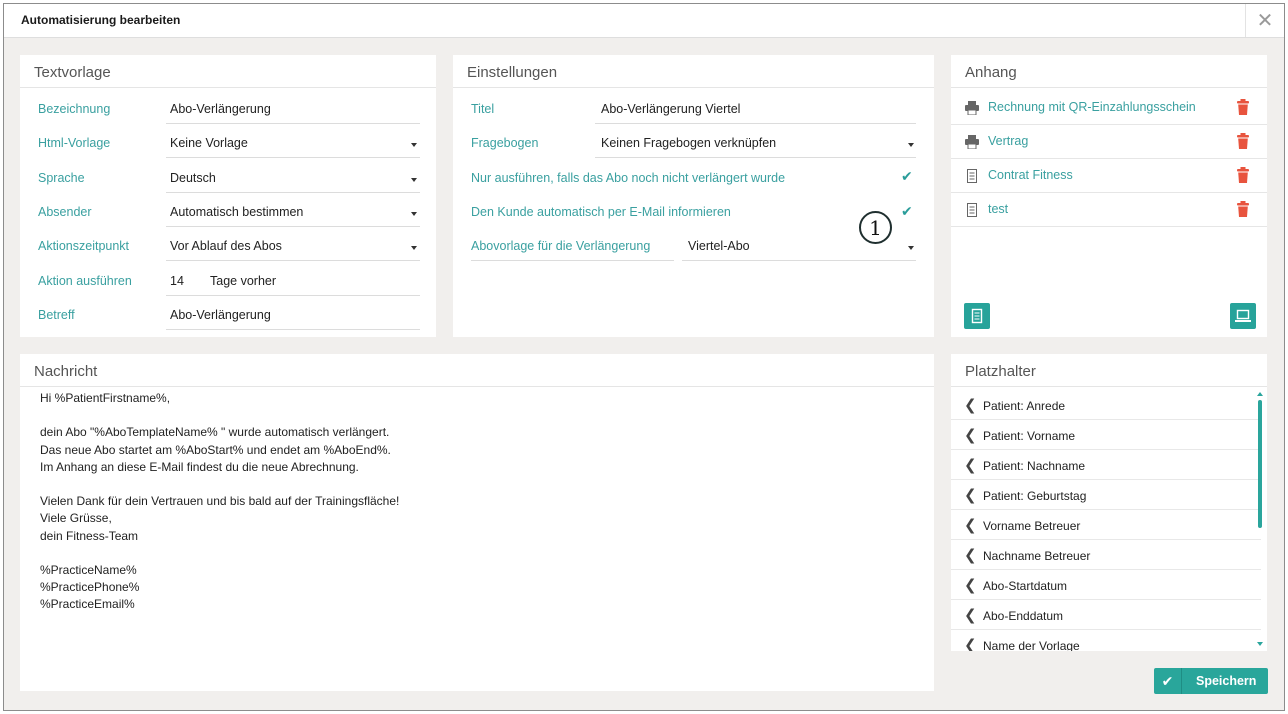  What do you see at coordinates (243, 281) in the screenshot?
I see `days-suffix: Tage vorher` at bounding box center [243, 281].